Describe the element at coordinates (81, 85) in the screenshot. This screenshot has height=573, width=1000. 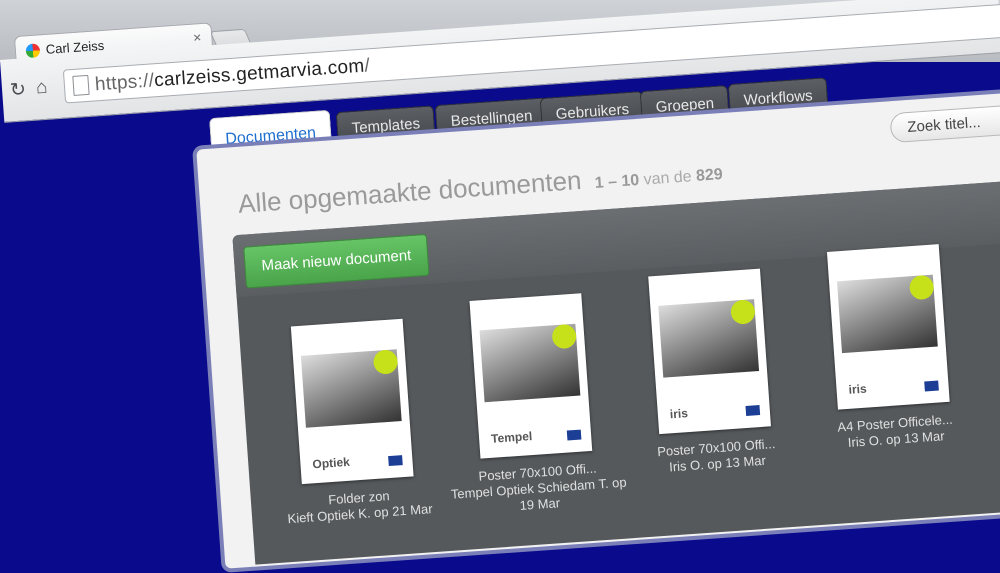
I see `page-icon` at that location.